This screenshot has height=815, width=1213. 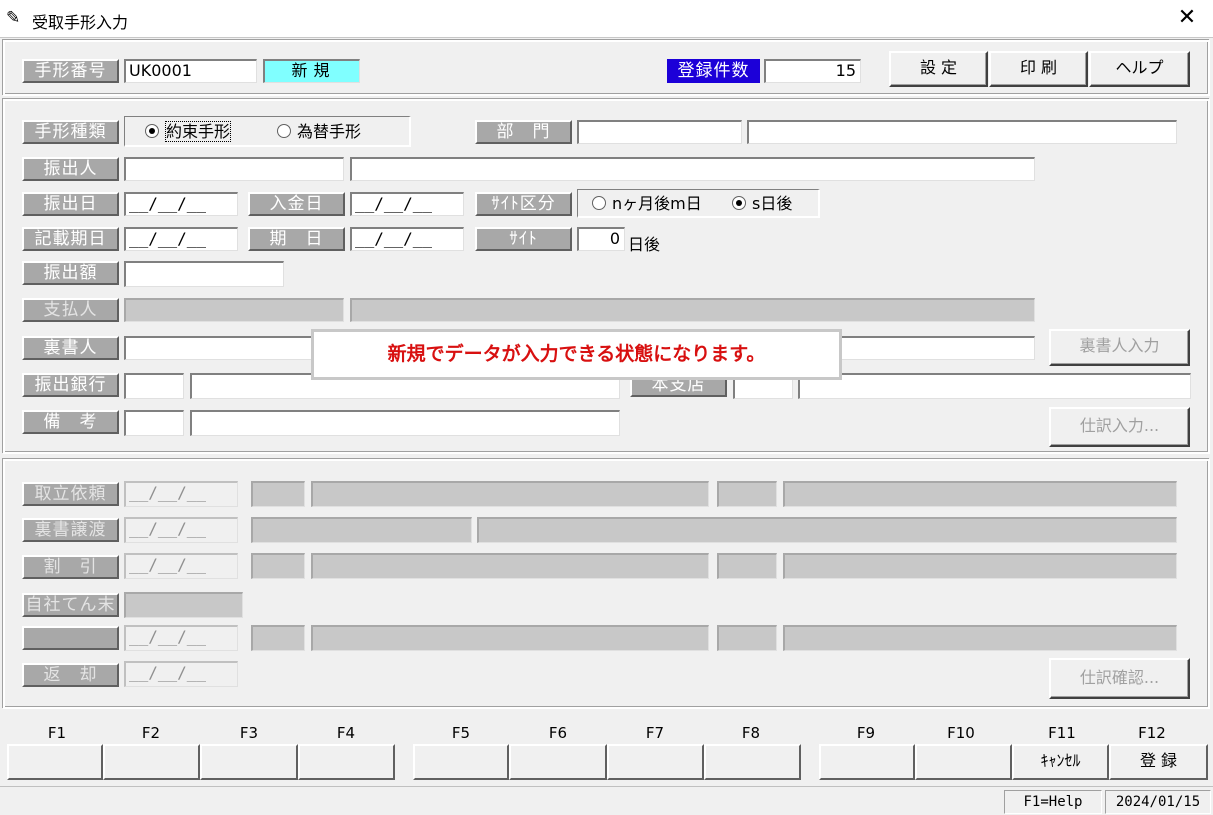 I want to click on radio-days-later: s日後, so click(x=762, y=204).